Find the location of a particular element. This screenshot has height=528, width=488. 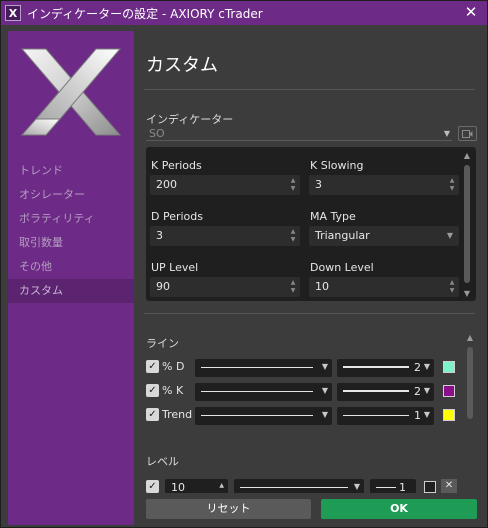

line-k-style-select: ▼ is located at coordinates (263, 392).